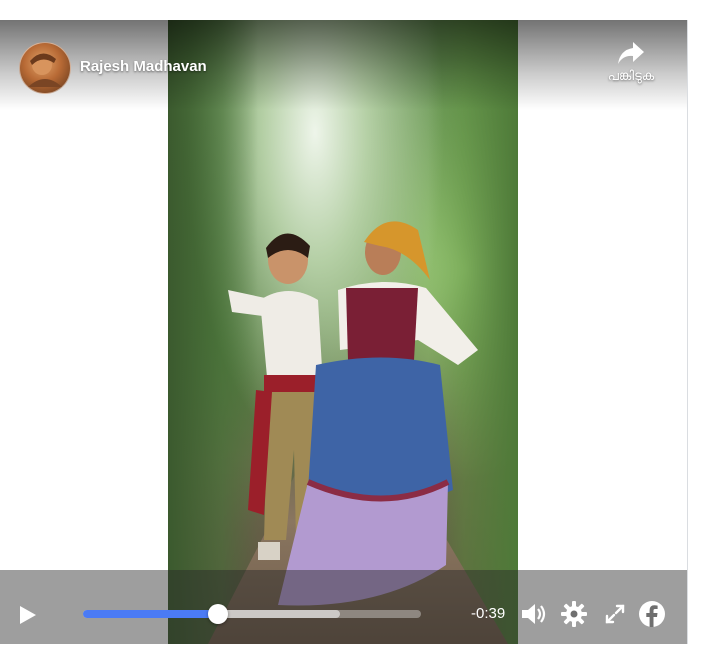  What do you see at coordinates (574, 614) in the screenshot?
I see `gear-icon` at bounding box center [574, 614].